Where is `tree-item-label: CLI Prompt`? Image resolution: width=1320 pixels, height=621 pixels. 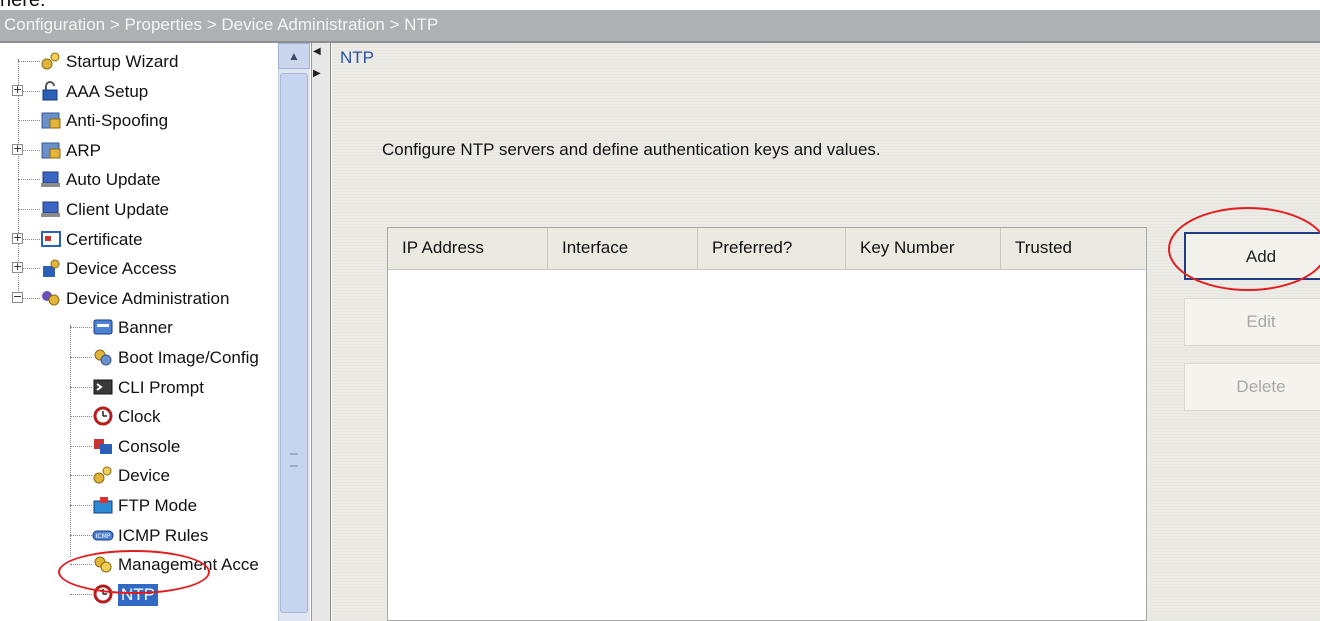 tree-item-label: CLI Prompt is located at coordinates (161, 387).